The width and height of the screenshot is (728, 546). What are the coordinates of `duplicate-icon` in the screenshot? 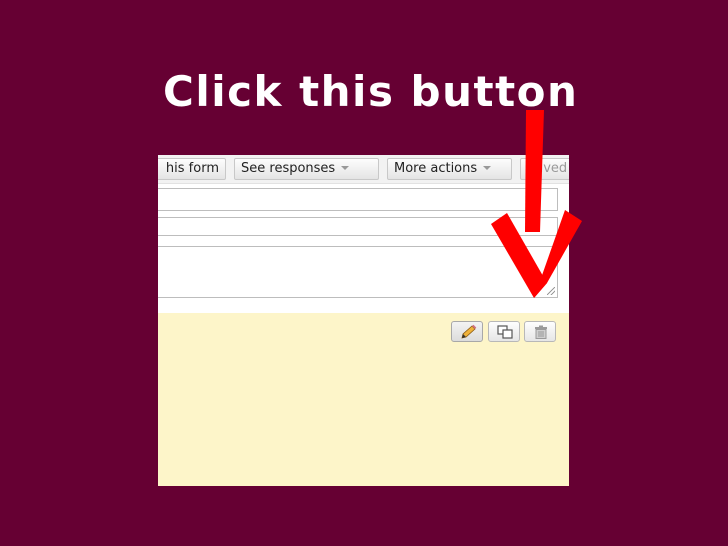 It's located at (505, 332).